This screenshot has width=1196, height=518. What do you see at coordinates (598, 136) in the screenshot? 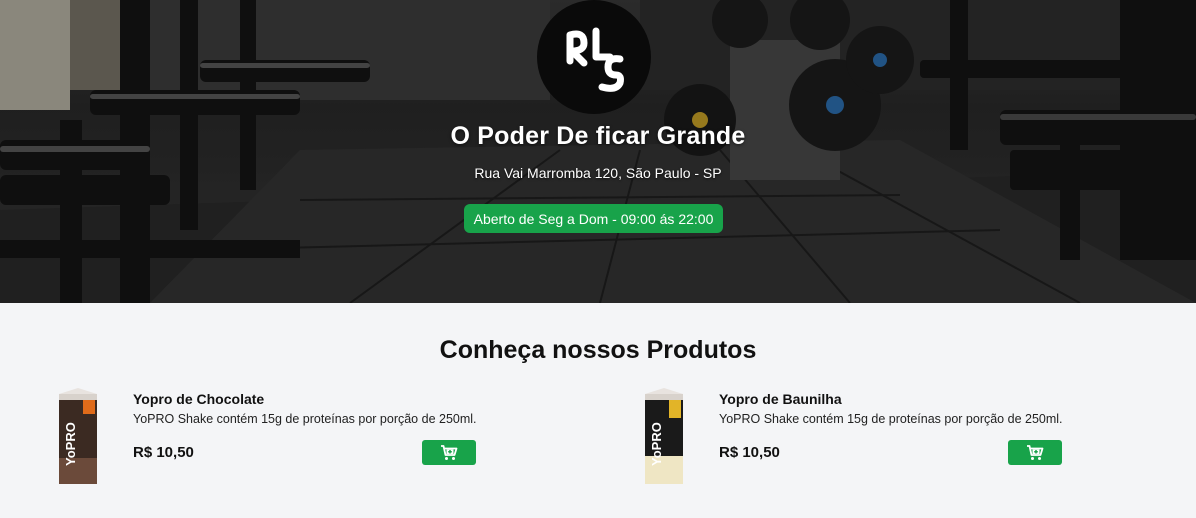
I see `hero-title: O Poder De ficar Grande` at bounding box center [598, 136].